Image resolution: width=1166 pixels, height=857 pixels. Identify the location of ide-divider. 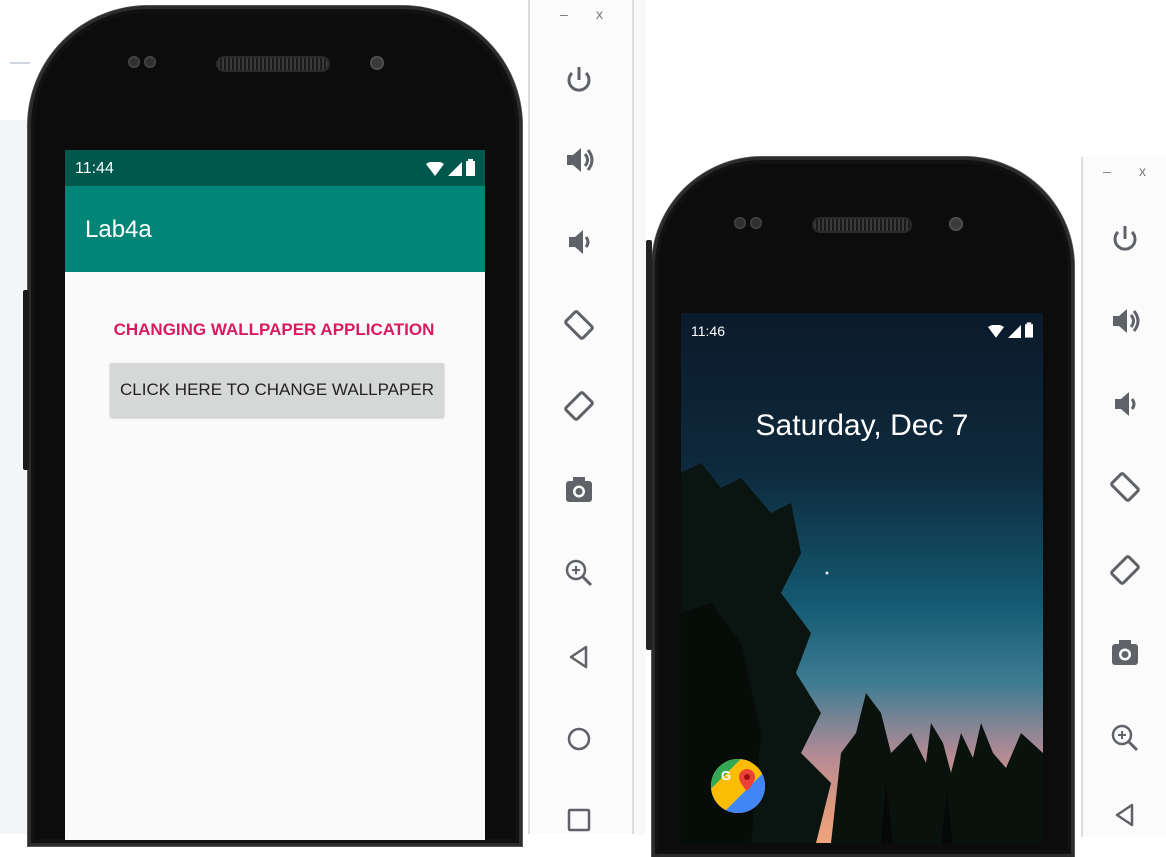
(20, 63).